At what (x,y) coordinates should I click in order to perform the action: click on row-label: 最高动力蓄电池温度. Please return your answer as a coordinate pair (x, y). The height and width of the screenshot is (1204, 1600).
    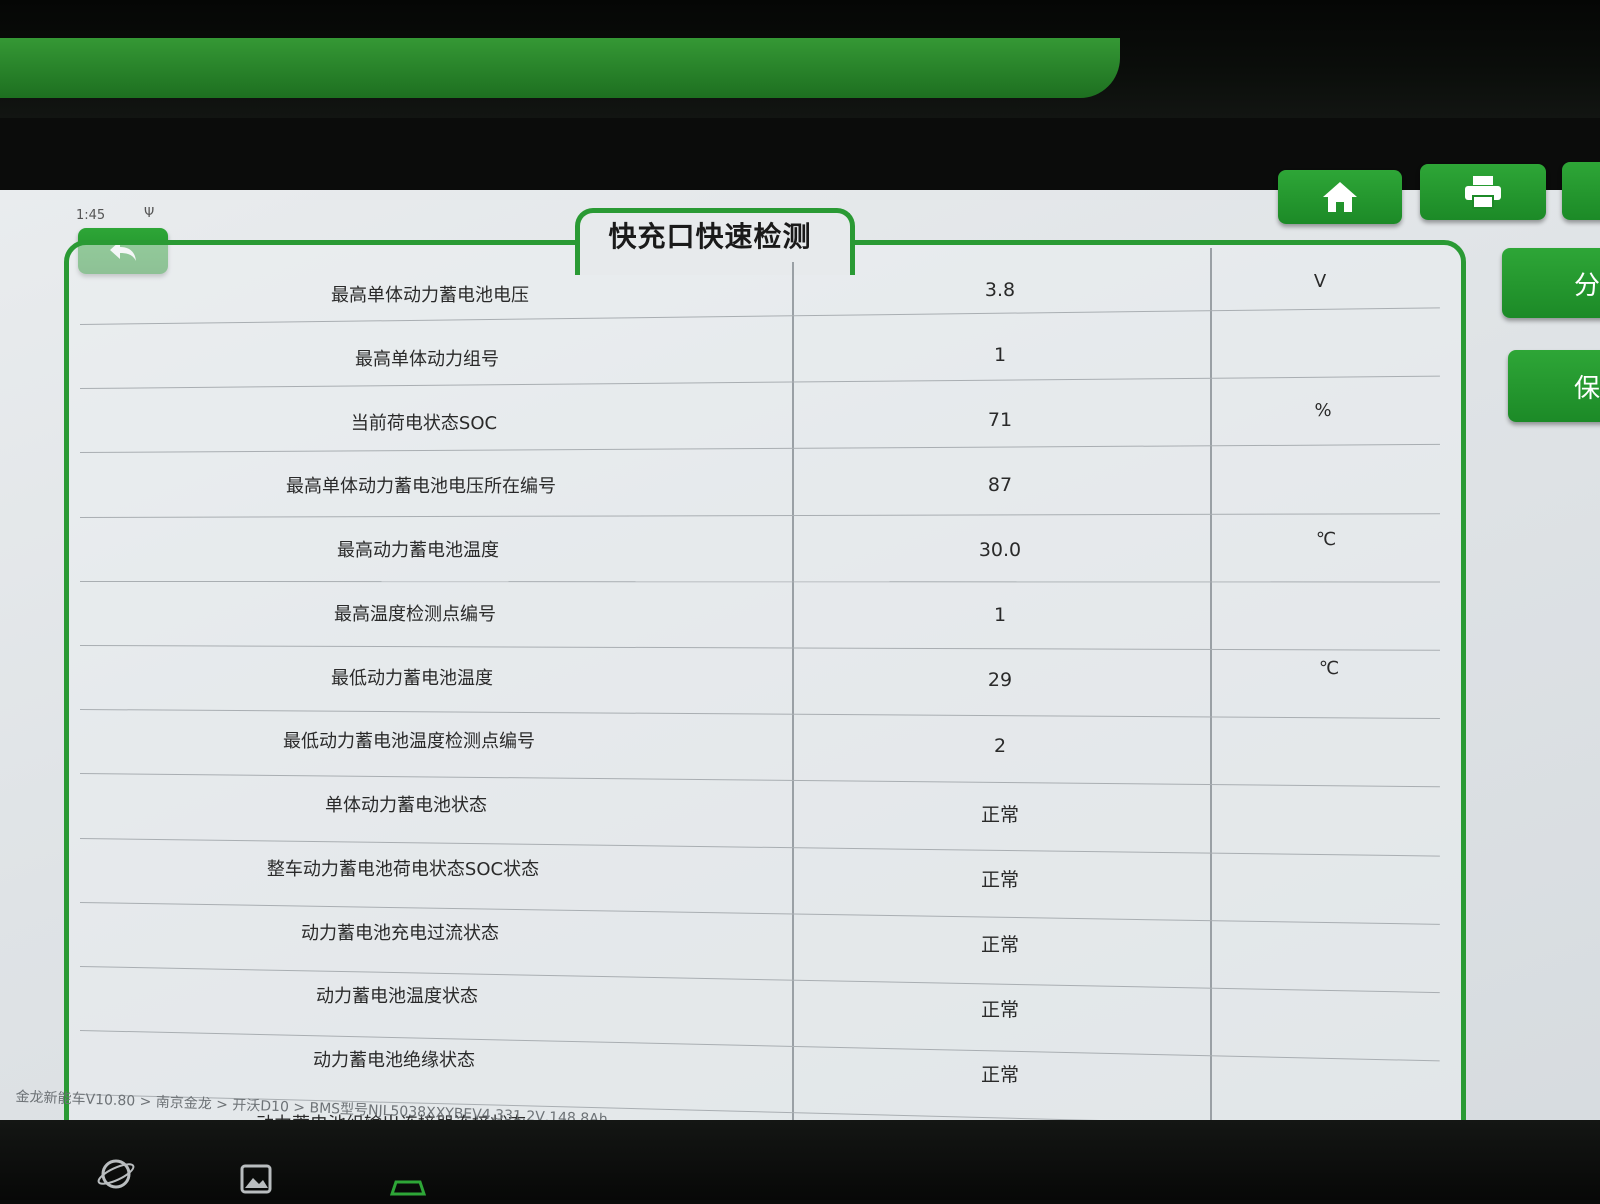
    Looking at the image, I should click on (418, 551).